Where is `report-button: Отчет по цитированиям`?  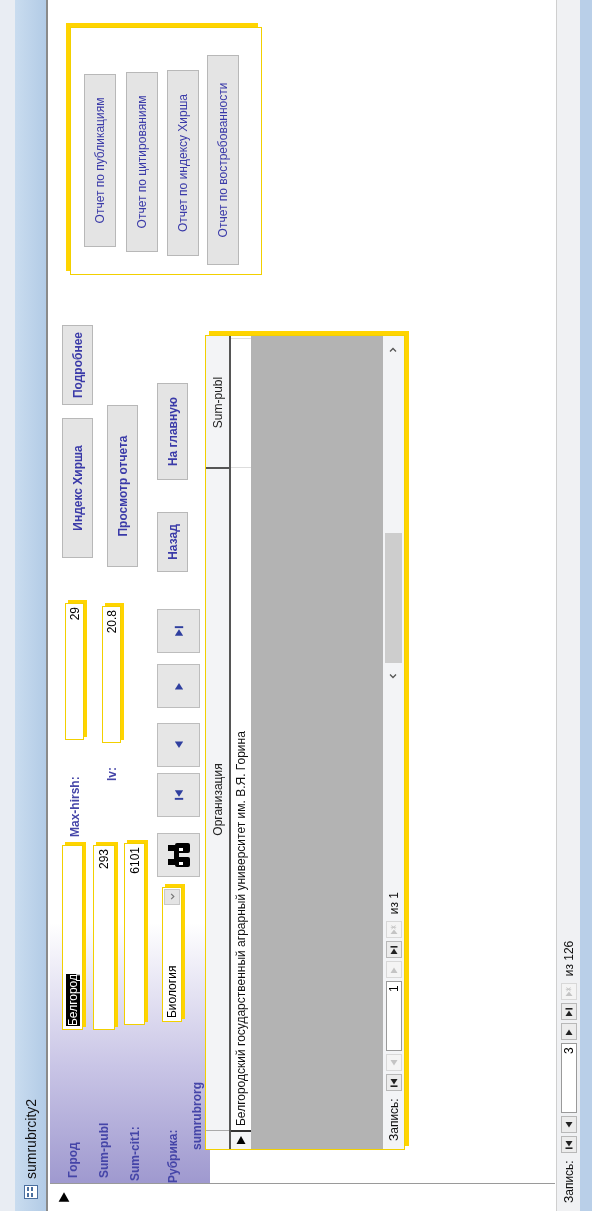 report-button: Отчет по цитированиям is located at coordinates (142, 162).